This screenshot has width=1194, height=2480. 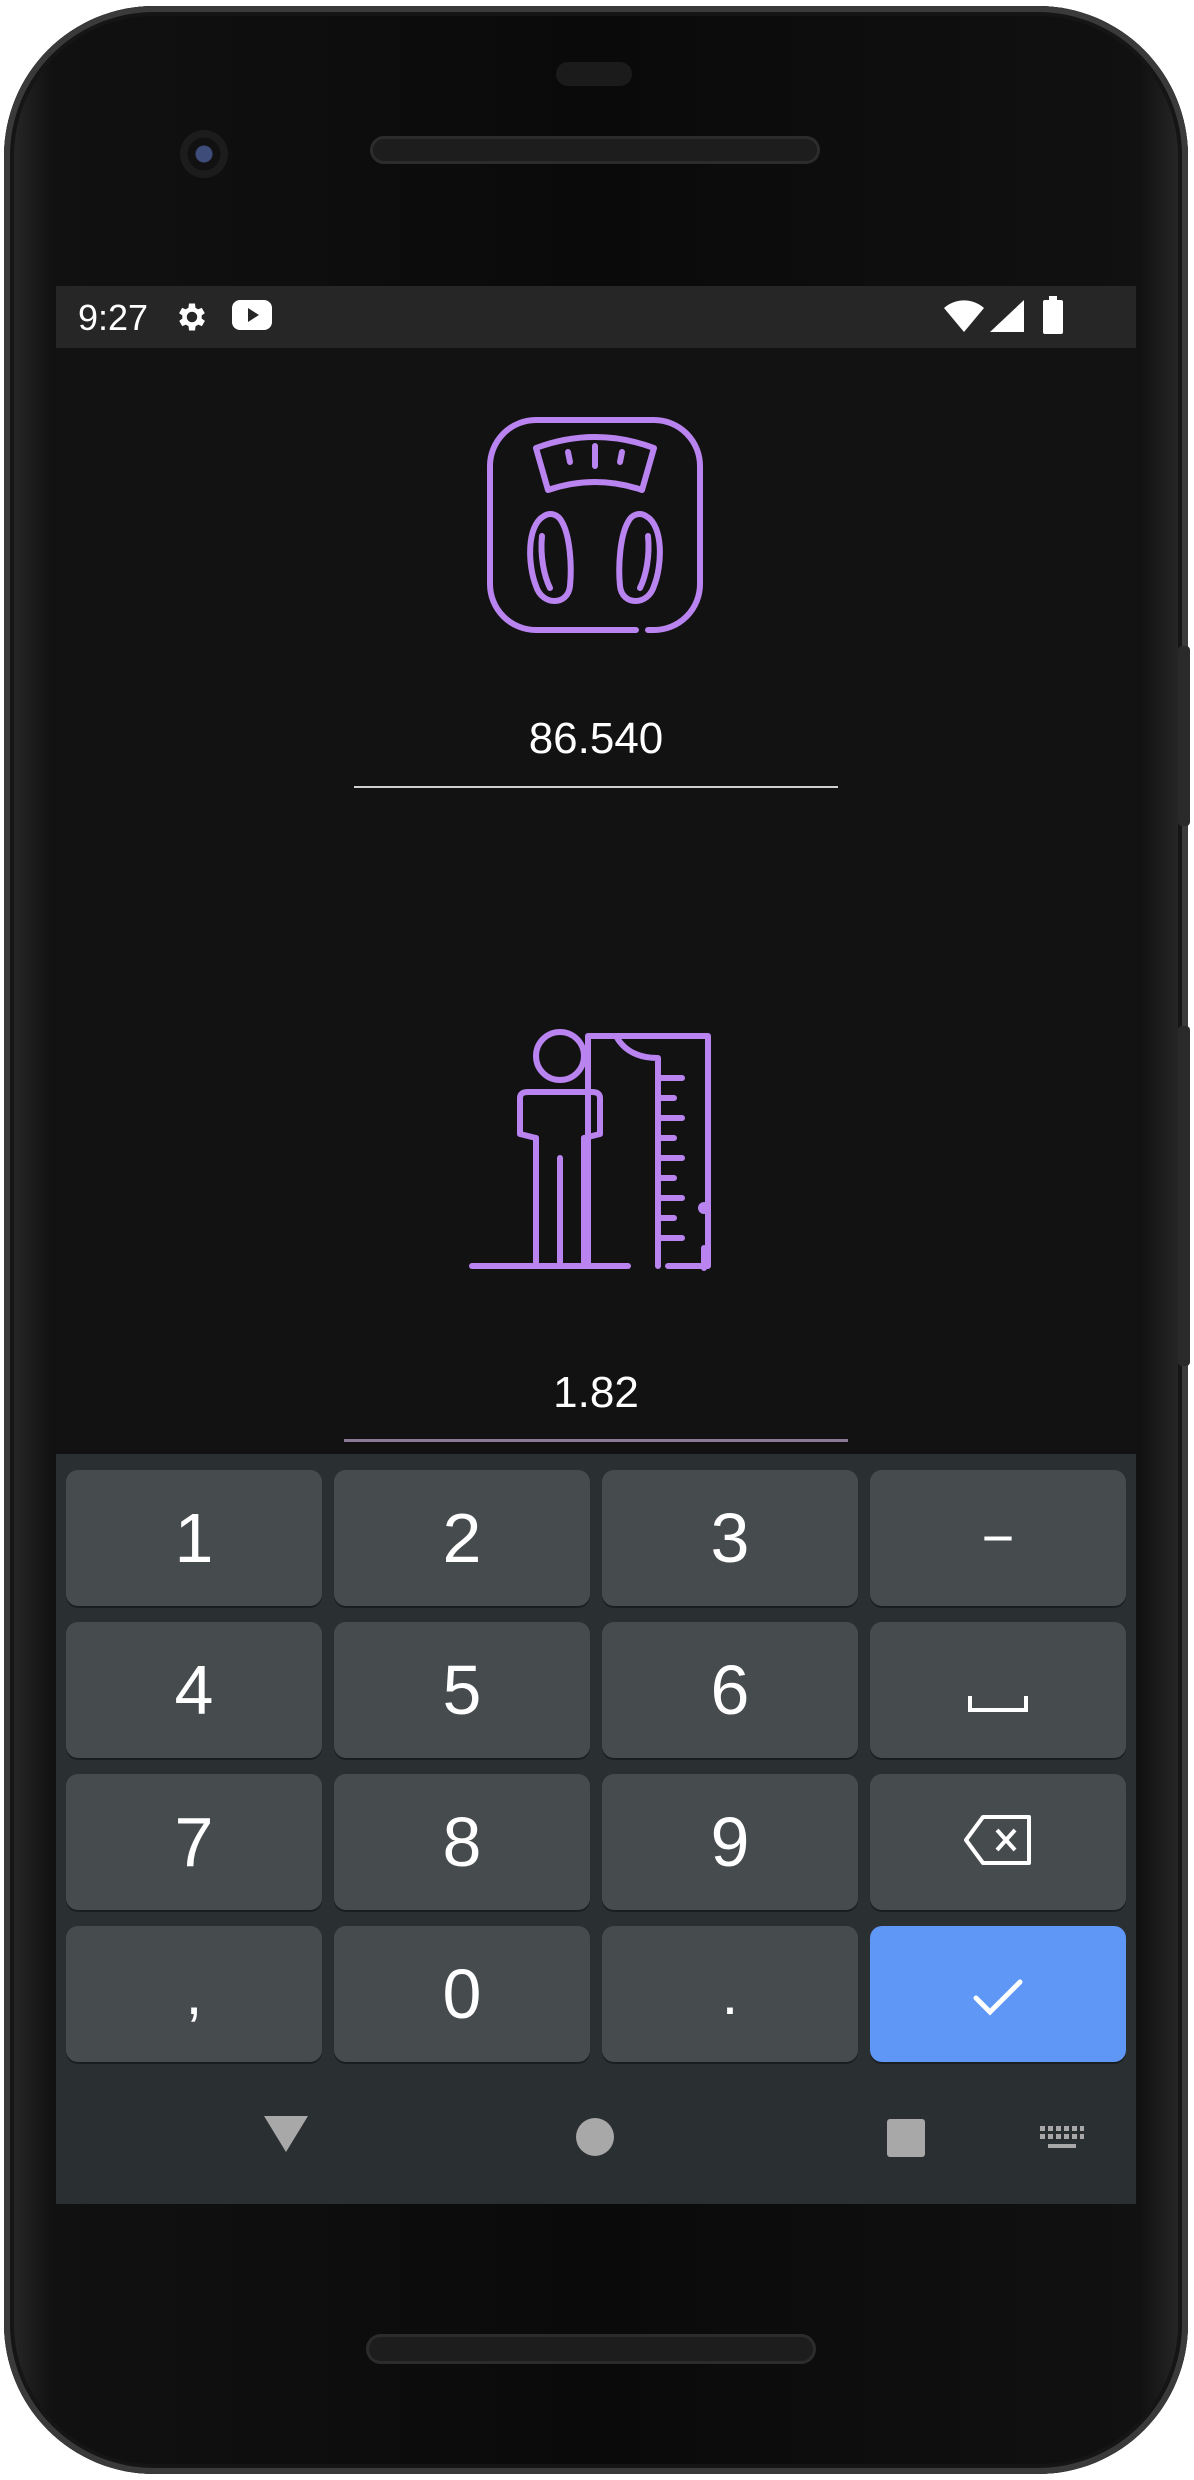 I want to click on key-backspace, so click(x=998, y=1842).